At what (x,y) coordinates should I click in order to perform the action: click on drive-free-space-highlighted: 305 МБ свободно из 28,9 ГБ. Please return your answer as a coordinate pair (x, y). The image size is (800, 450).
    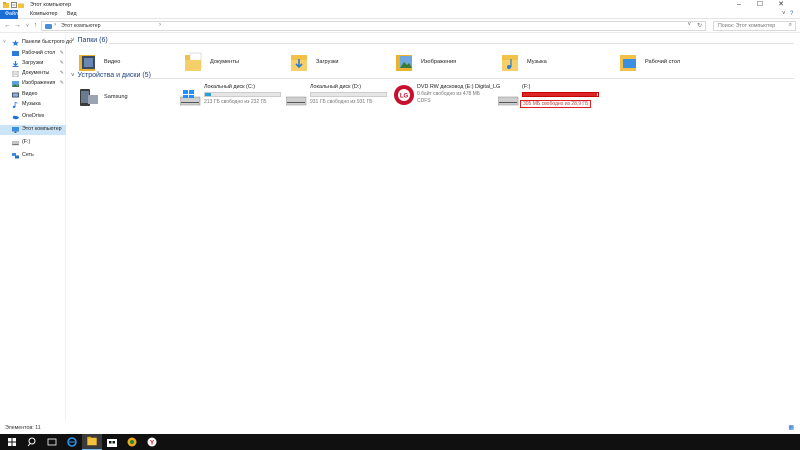
    Looking at the image, I should click on (556, 104).